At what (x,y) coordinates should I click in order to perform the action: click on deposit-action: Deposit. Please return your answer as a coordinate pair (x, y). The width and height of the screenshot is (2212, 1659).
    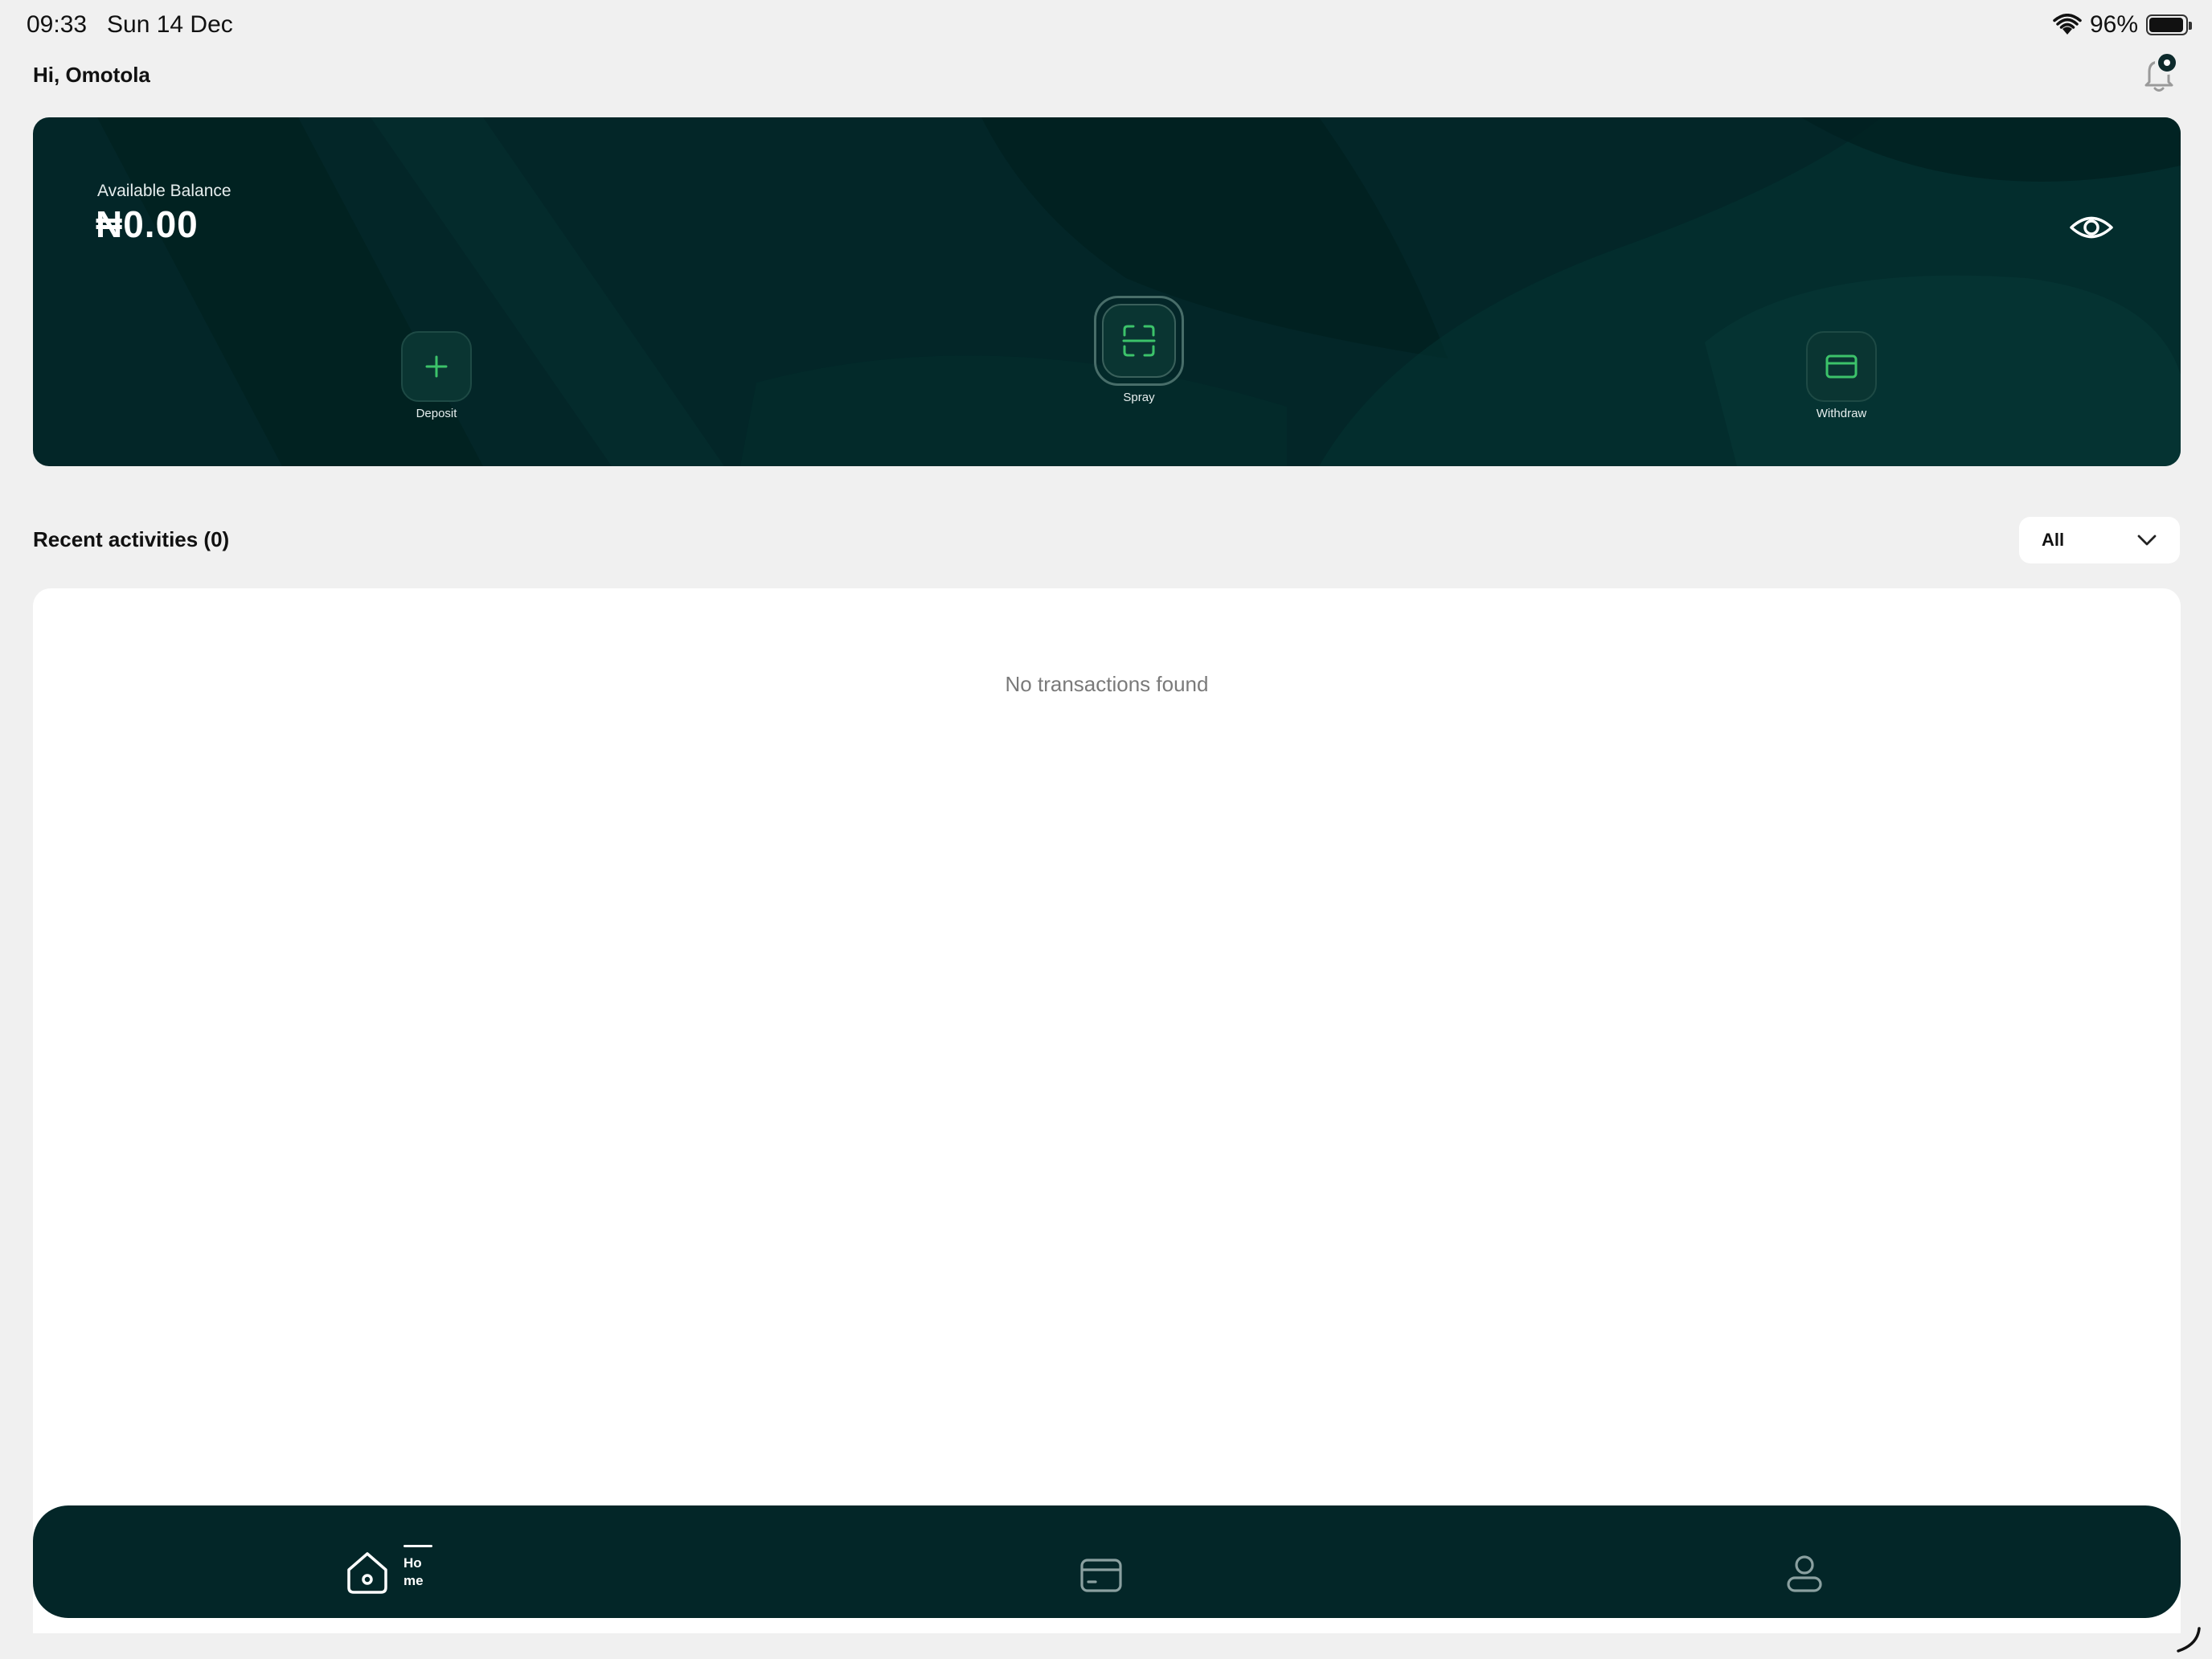
    Looking at the image, I should click on (436, 375).